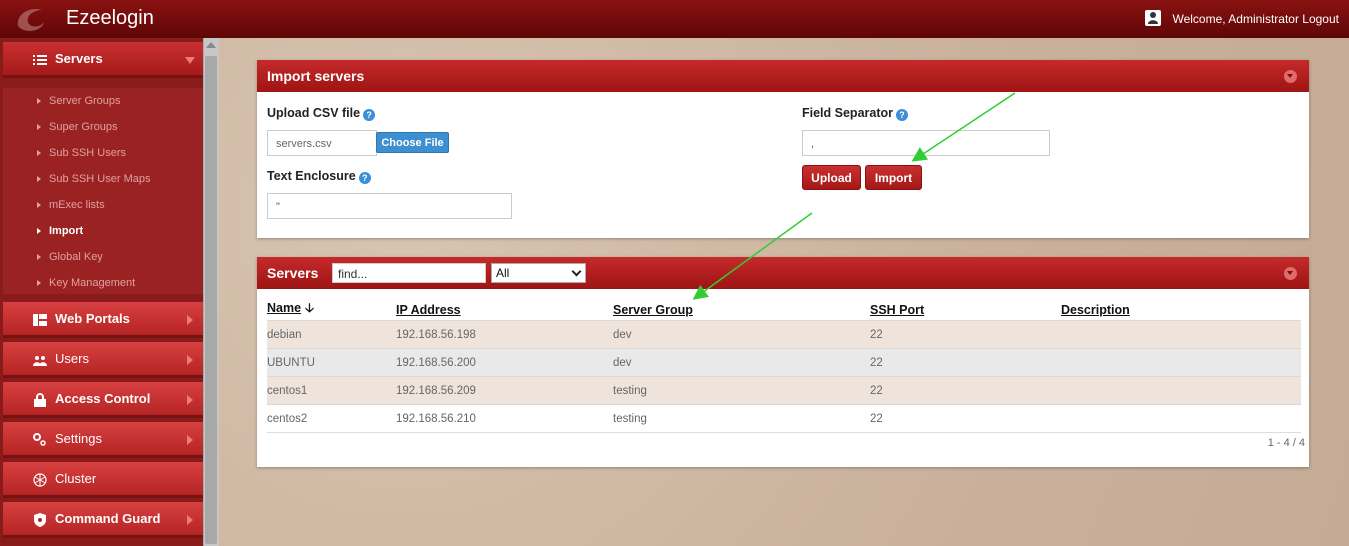 The width and height of the screenshot is (1349, 546). What do you see at coordinates (674, 19) in the screenshot?
I see `top-bar: Ezeelogin Welcome, Administrator Logout` at bounding box center [674, 19].